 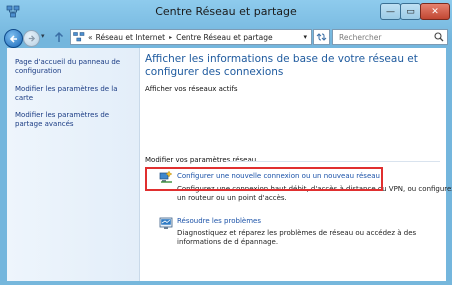 What do you see at coordinates (333, 161) in the screenshot?
I see `section-divider` at bounding box center [333, 161].